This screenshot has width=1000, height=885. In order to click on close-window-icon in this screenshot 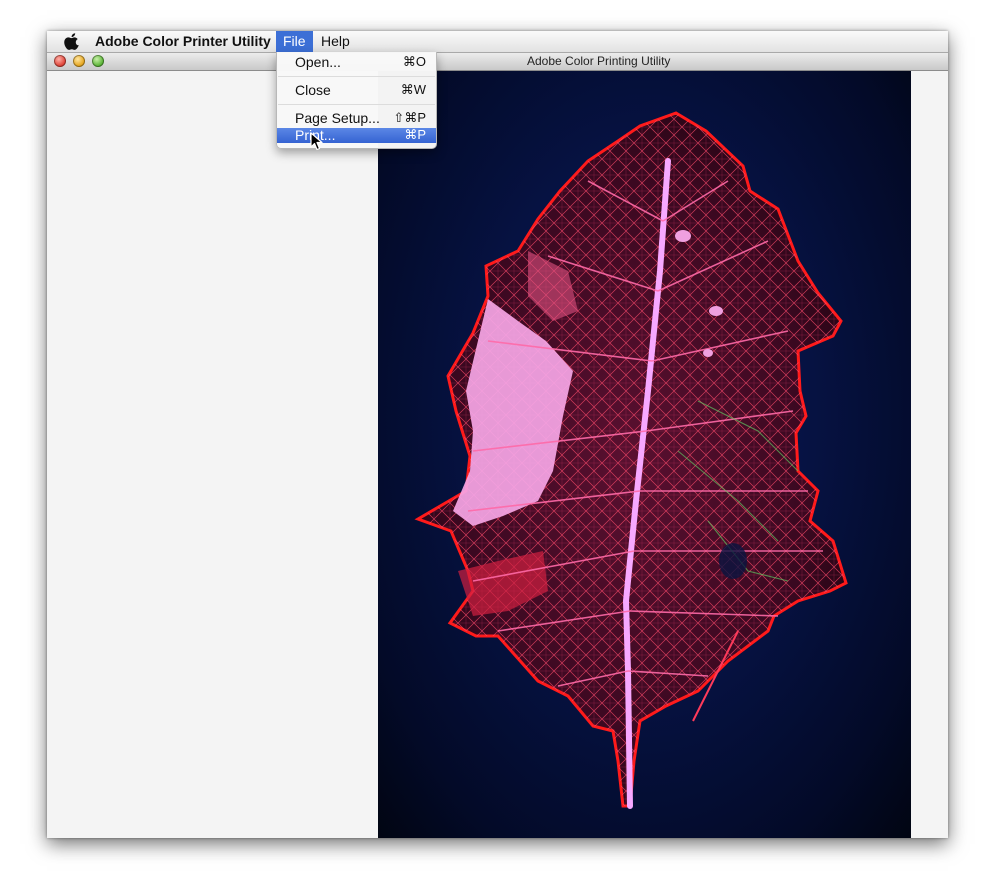, I will do `click(60, 61)`.